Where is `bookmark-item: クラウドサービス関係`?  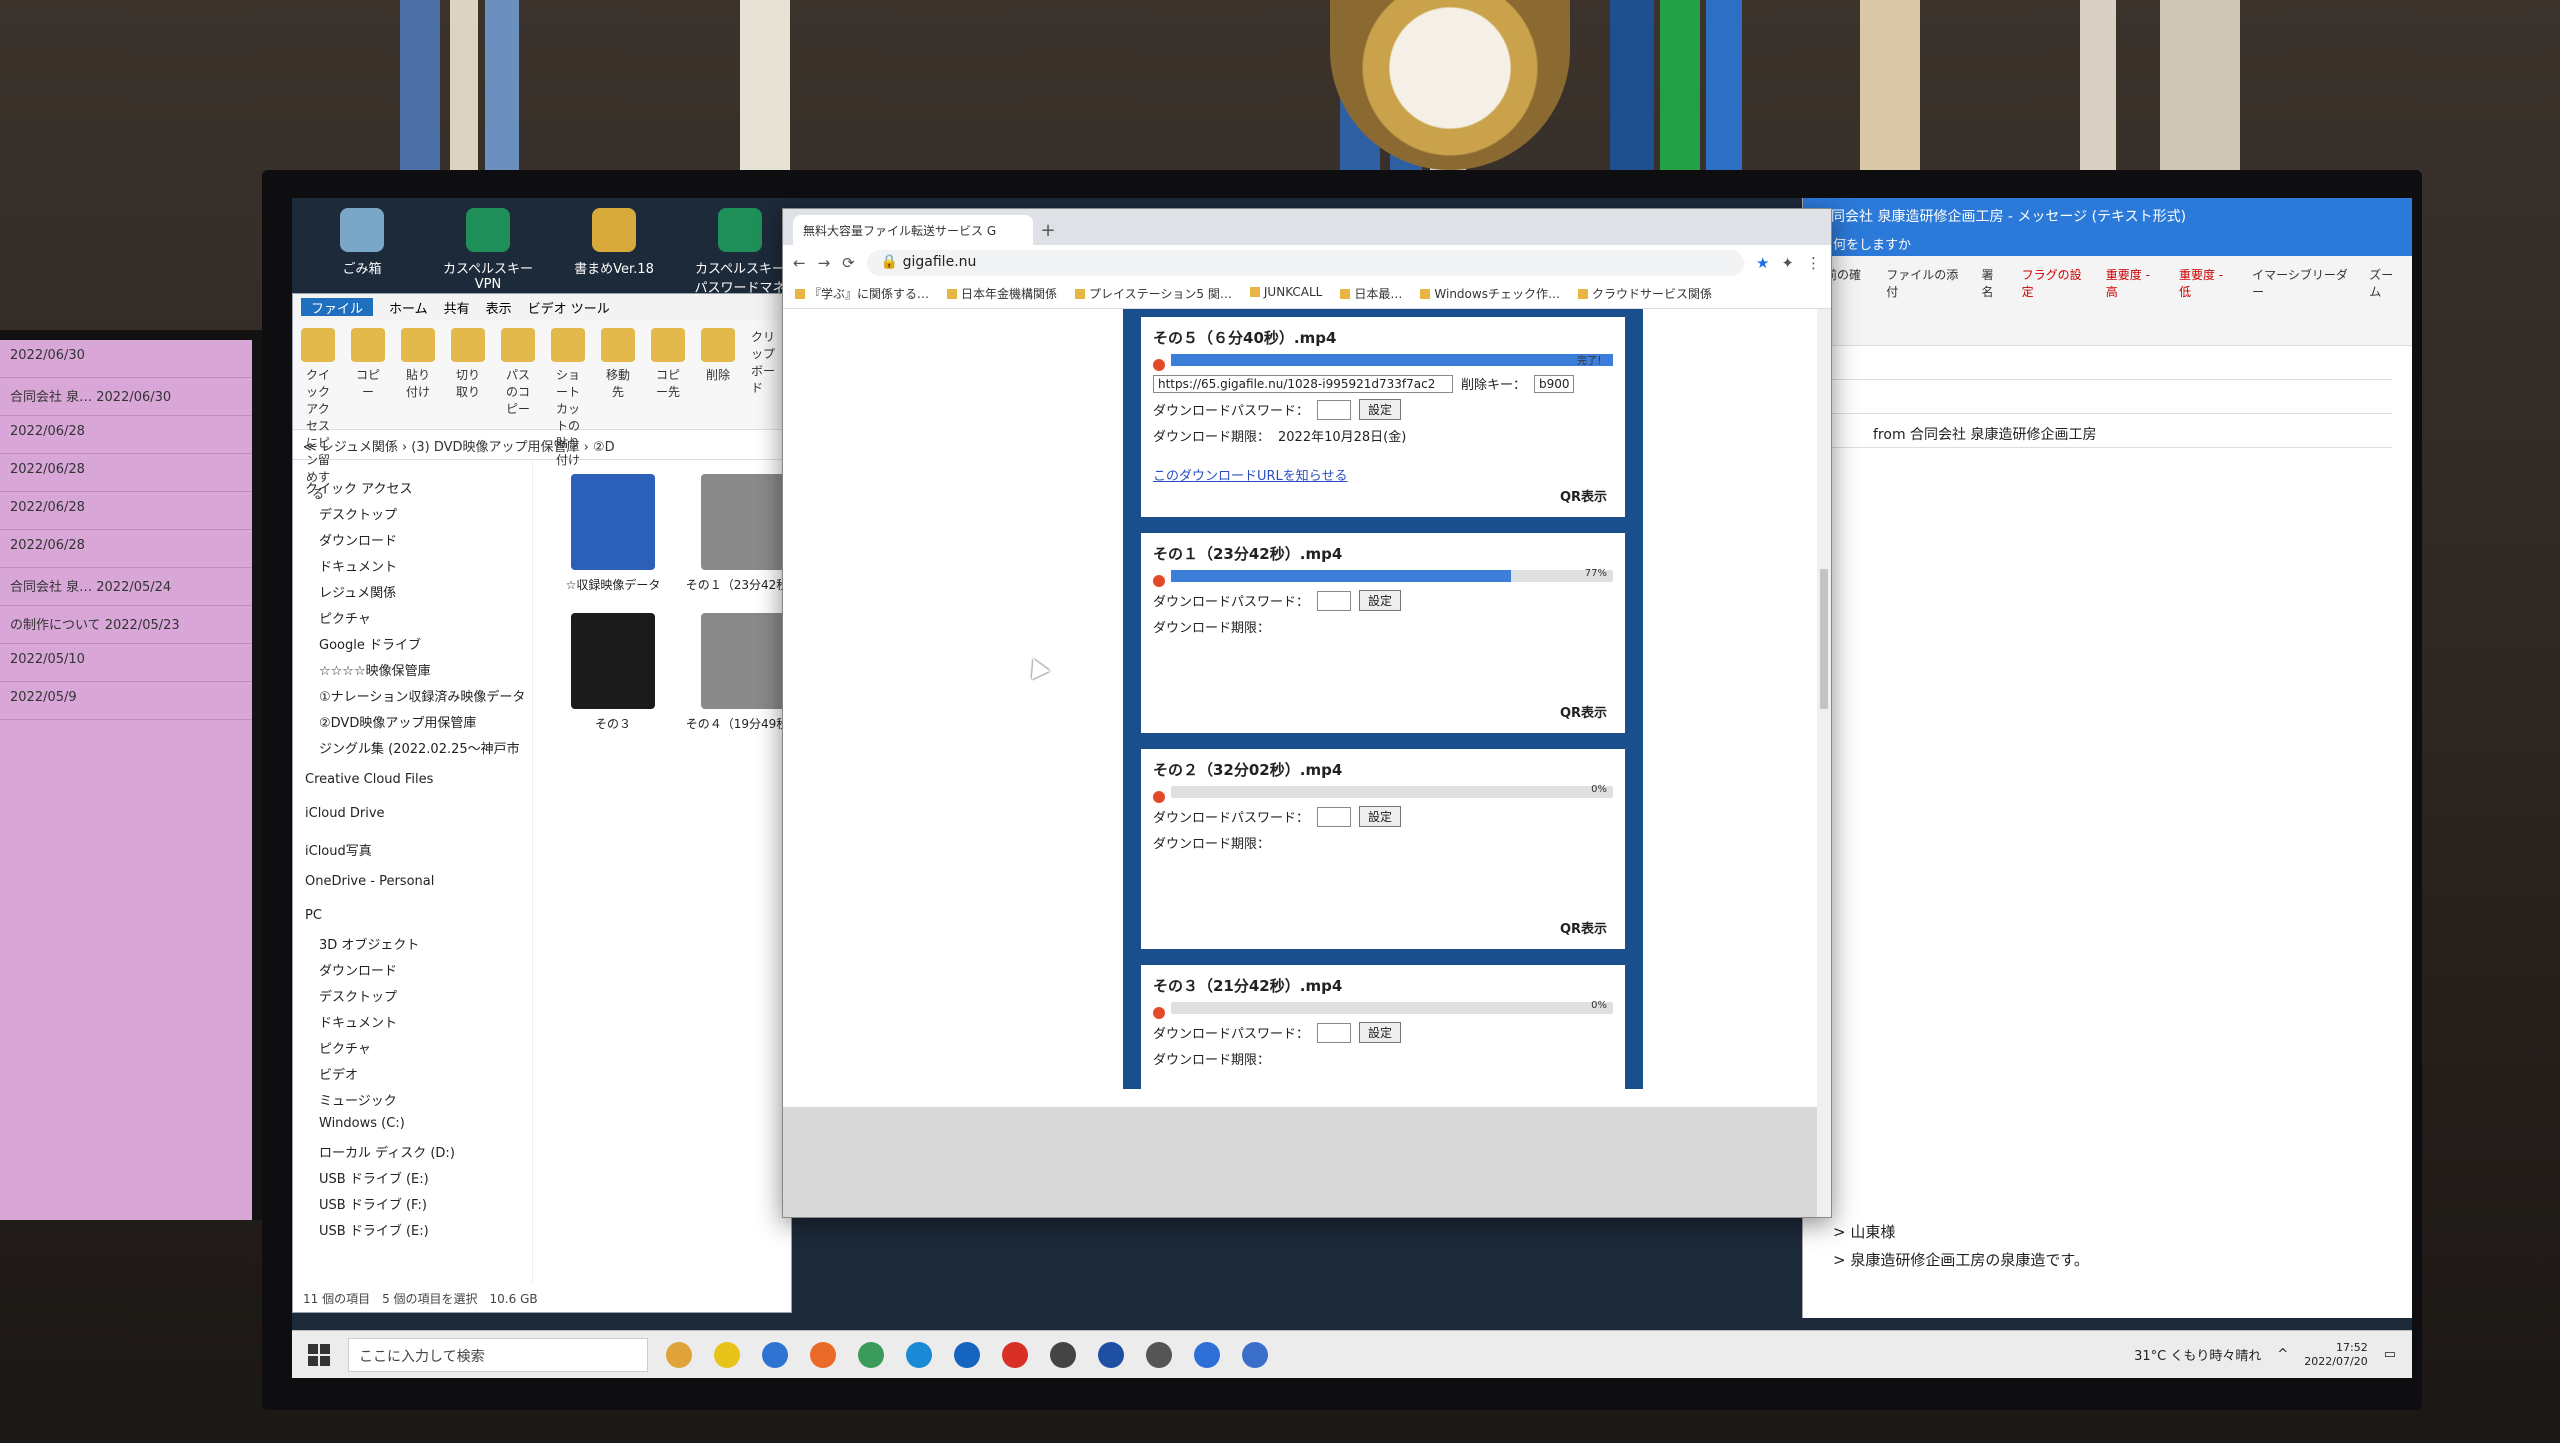 bookmark-item: クラウドサービス関係 is located at coordinates (1645, 294).